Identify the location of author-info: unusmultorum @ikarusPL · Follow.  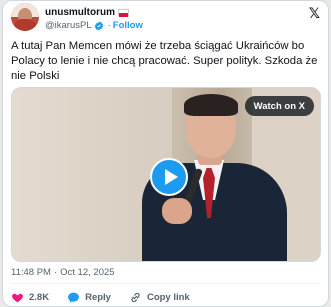
(94, 18).